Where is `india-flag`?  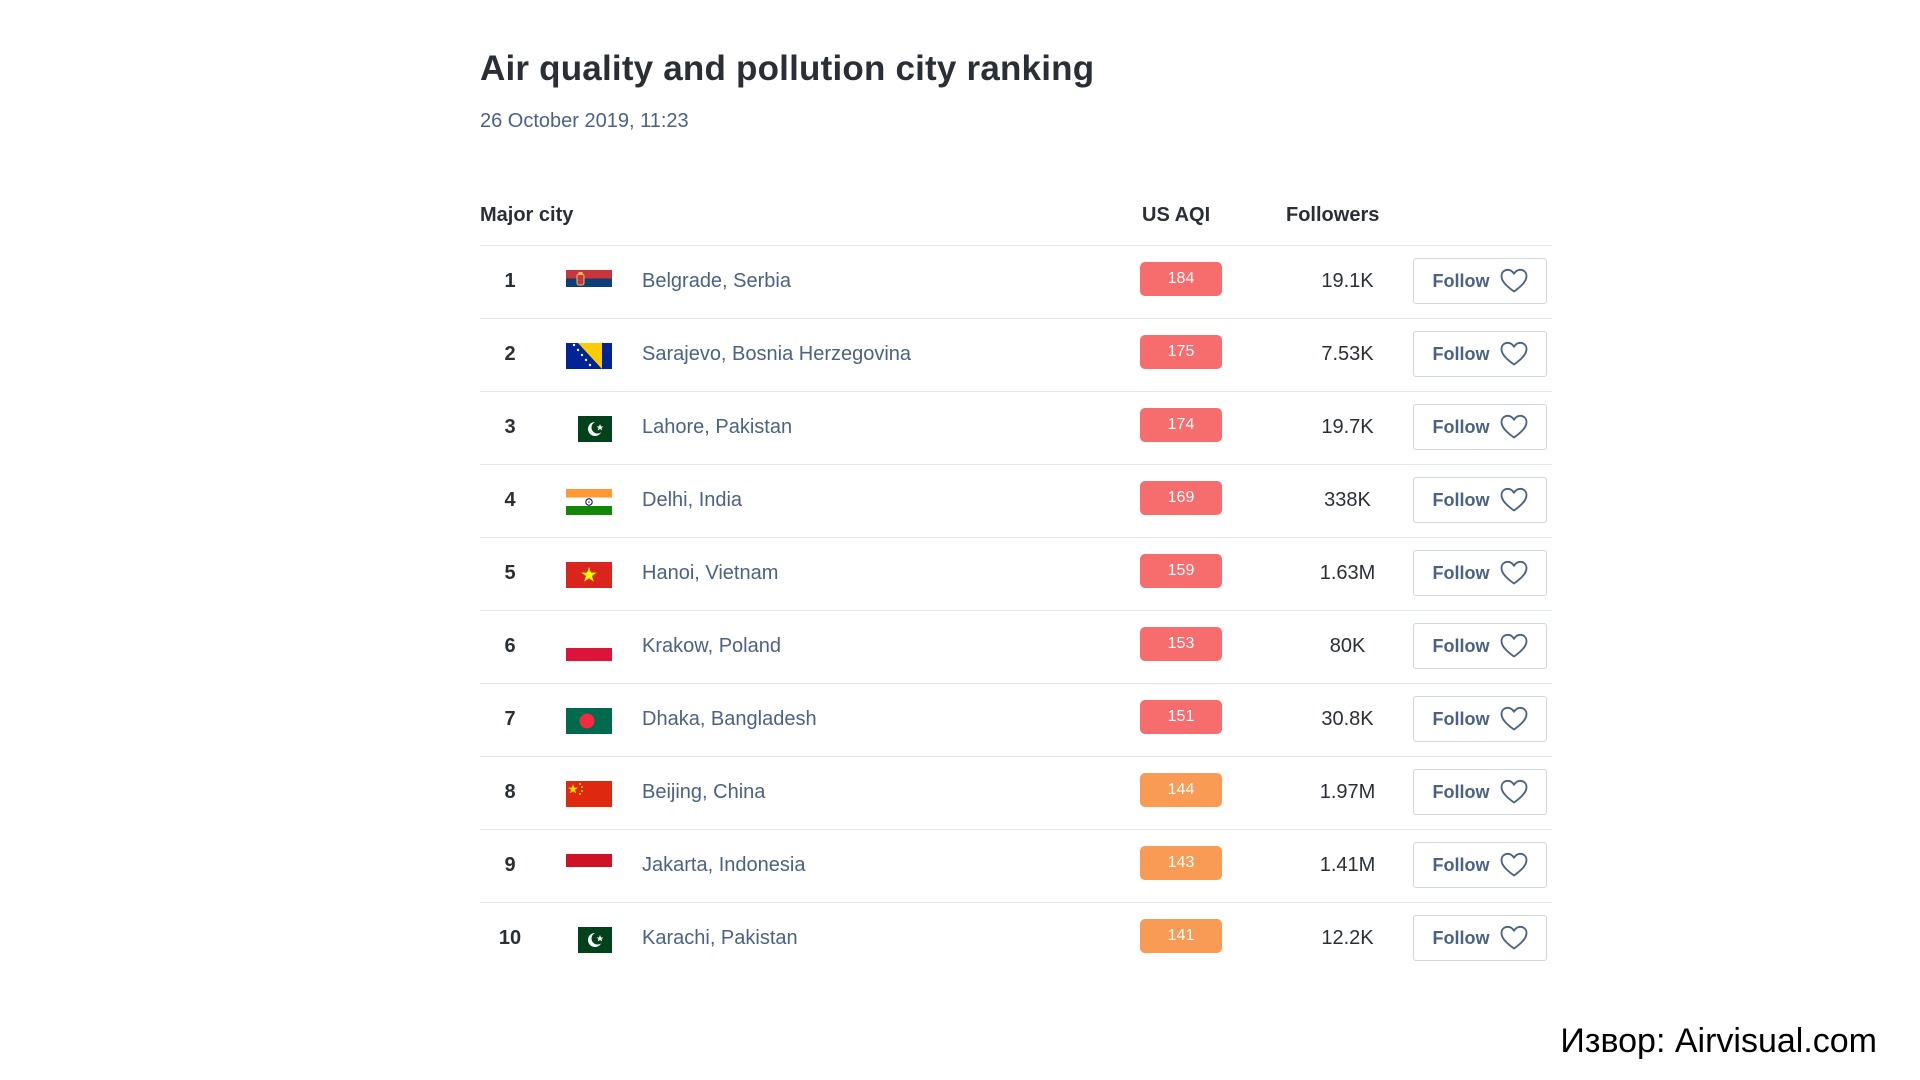 india-flag is located at coordinates (589, 502).